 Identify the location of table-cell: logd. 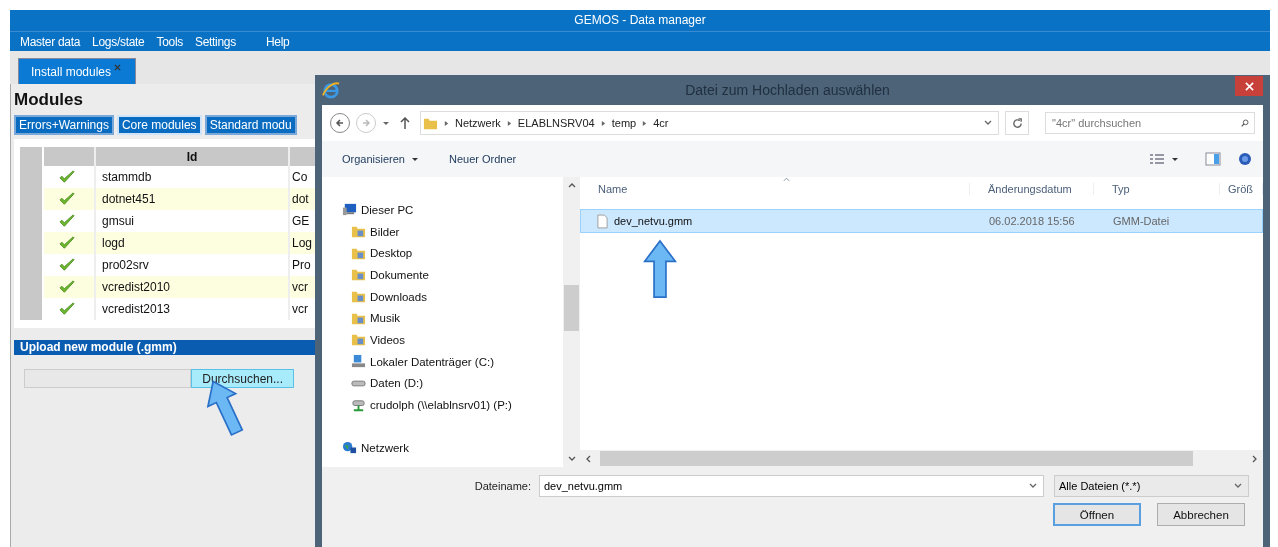
(113, 243).